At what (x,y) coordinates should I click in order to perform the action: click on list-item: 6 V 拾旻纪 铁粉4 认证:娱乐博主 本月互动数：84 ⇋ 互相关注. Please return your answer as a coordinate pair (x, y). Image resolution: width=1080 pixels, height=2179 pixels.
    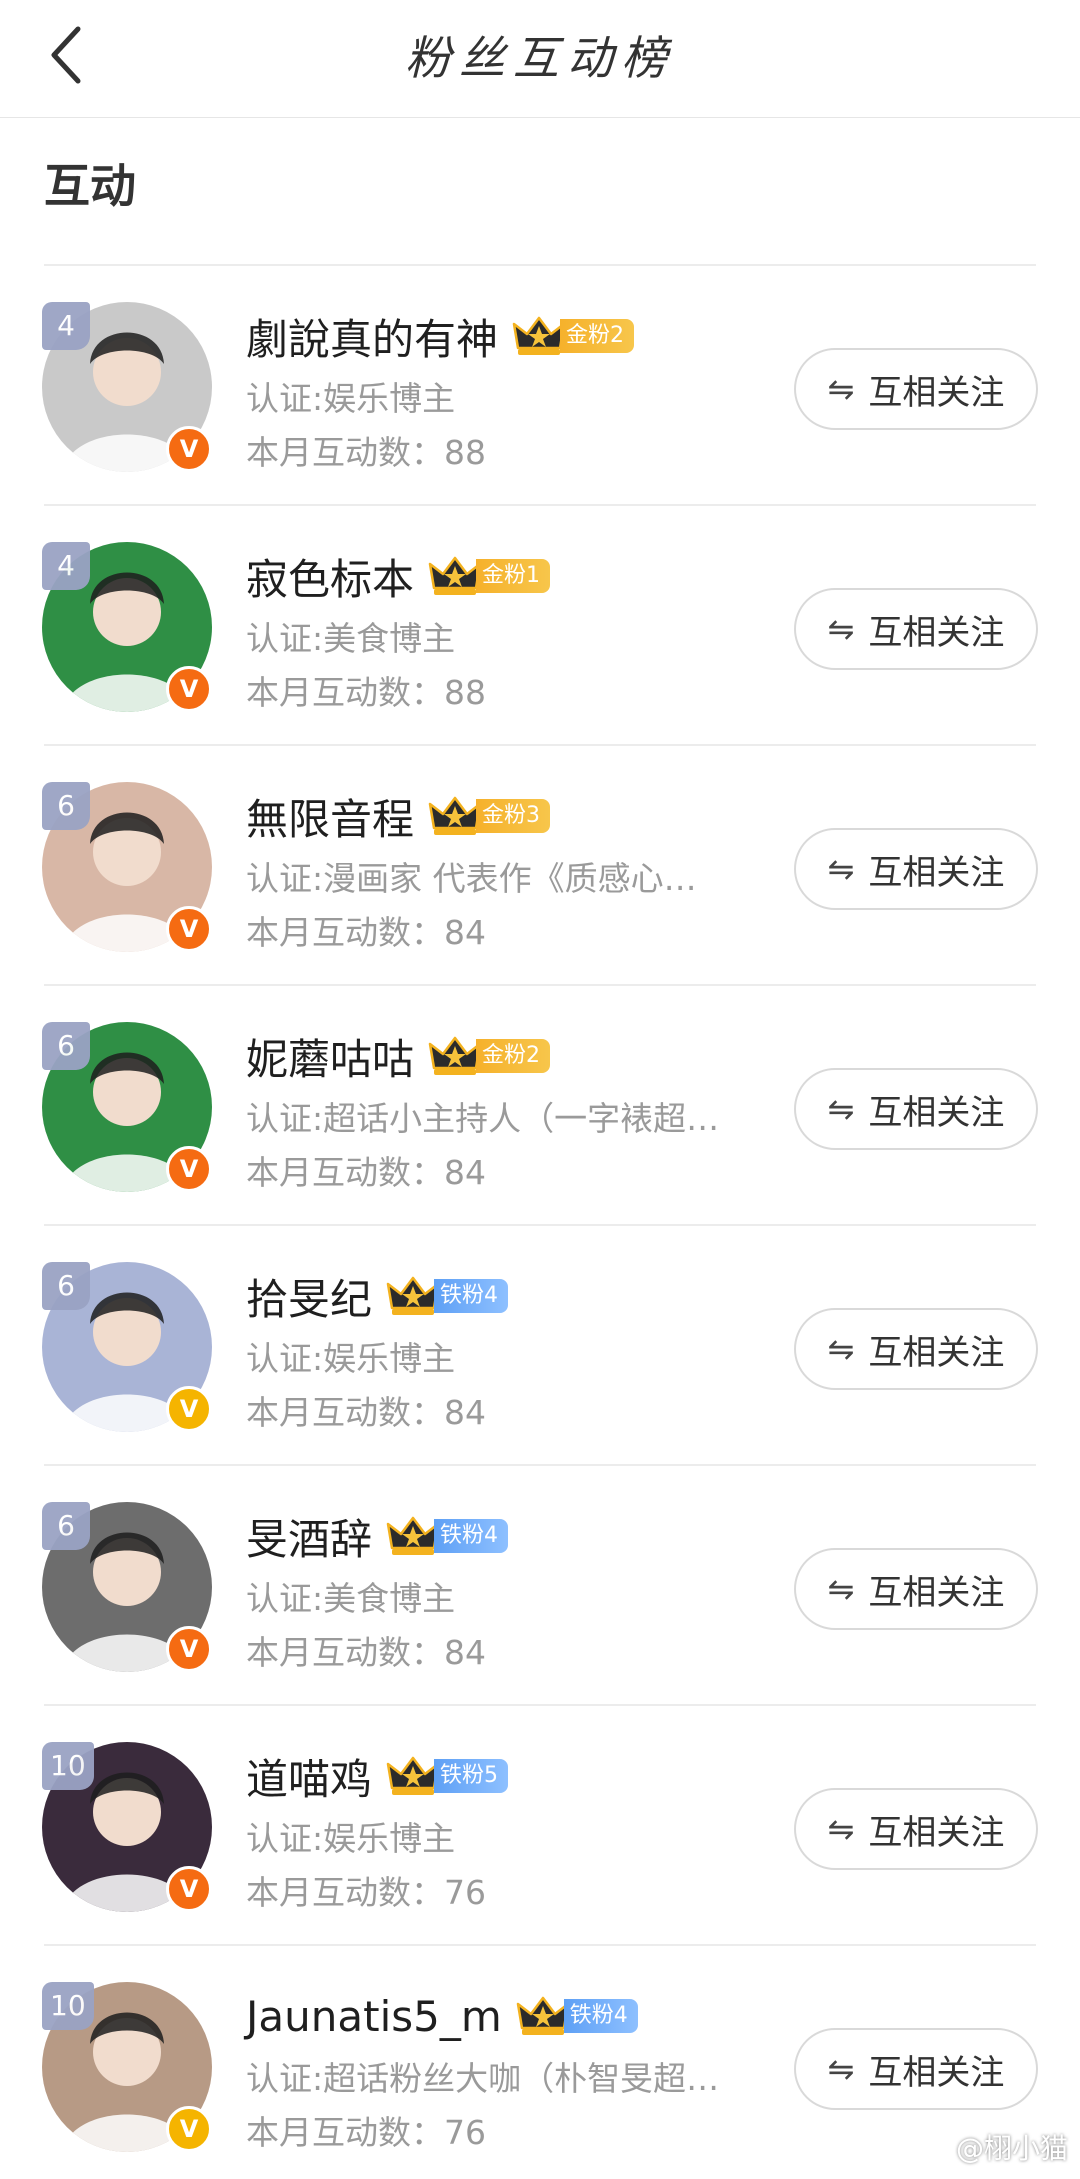
    Looking at the image, I should click on (540, 1346).